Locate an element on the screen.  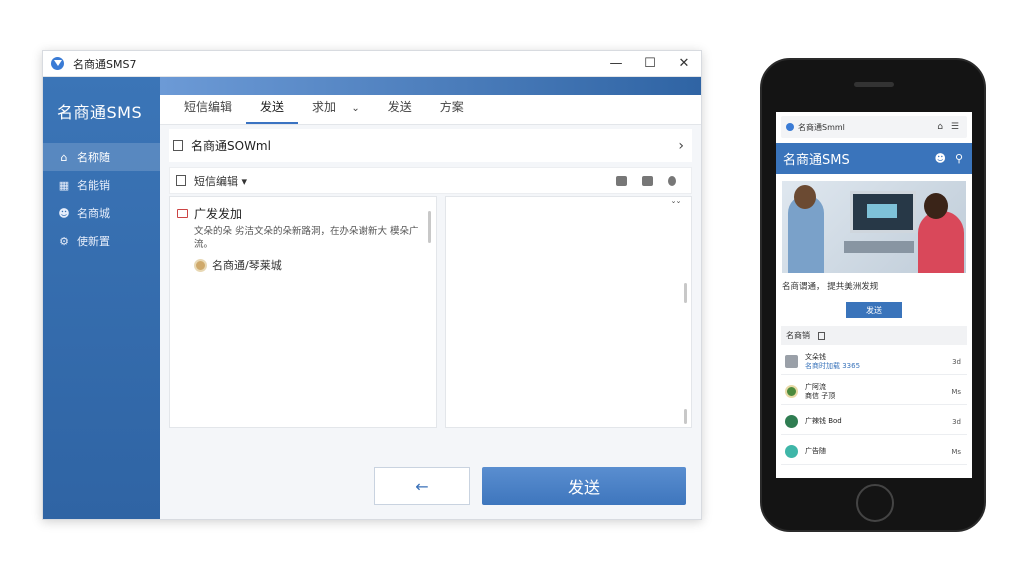
search-icon: ⚲ is located at coordinates (959, 158).